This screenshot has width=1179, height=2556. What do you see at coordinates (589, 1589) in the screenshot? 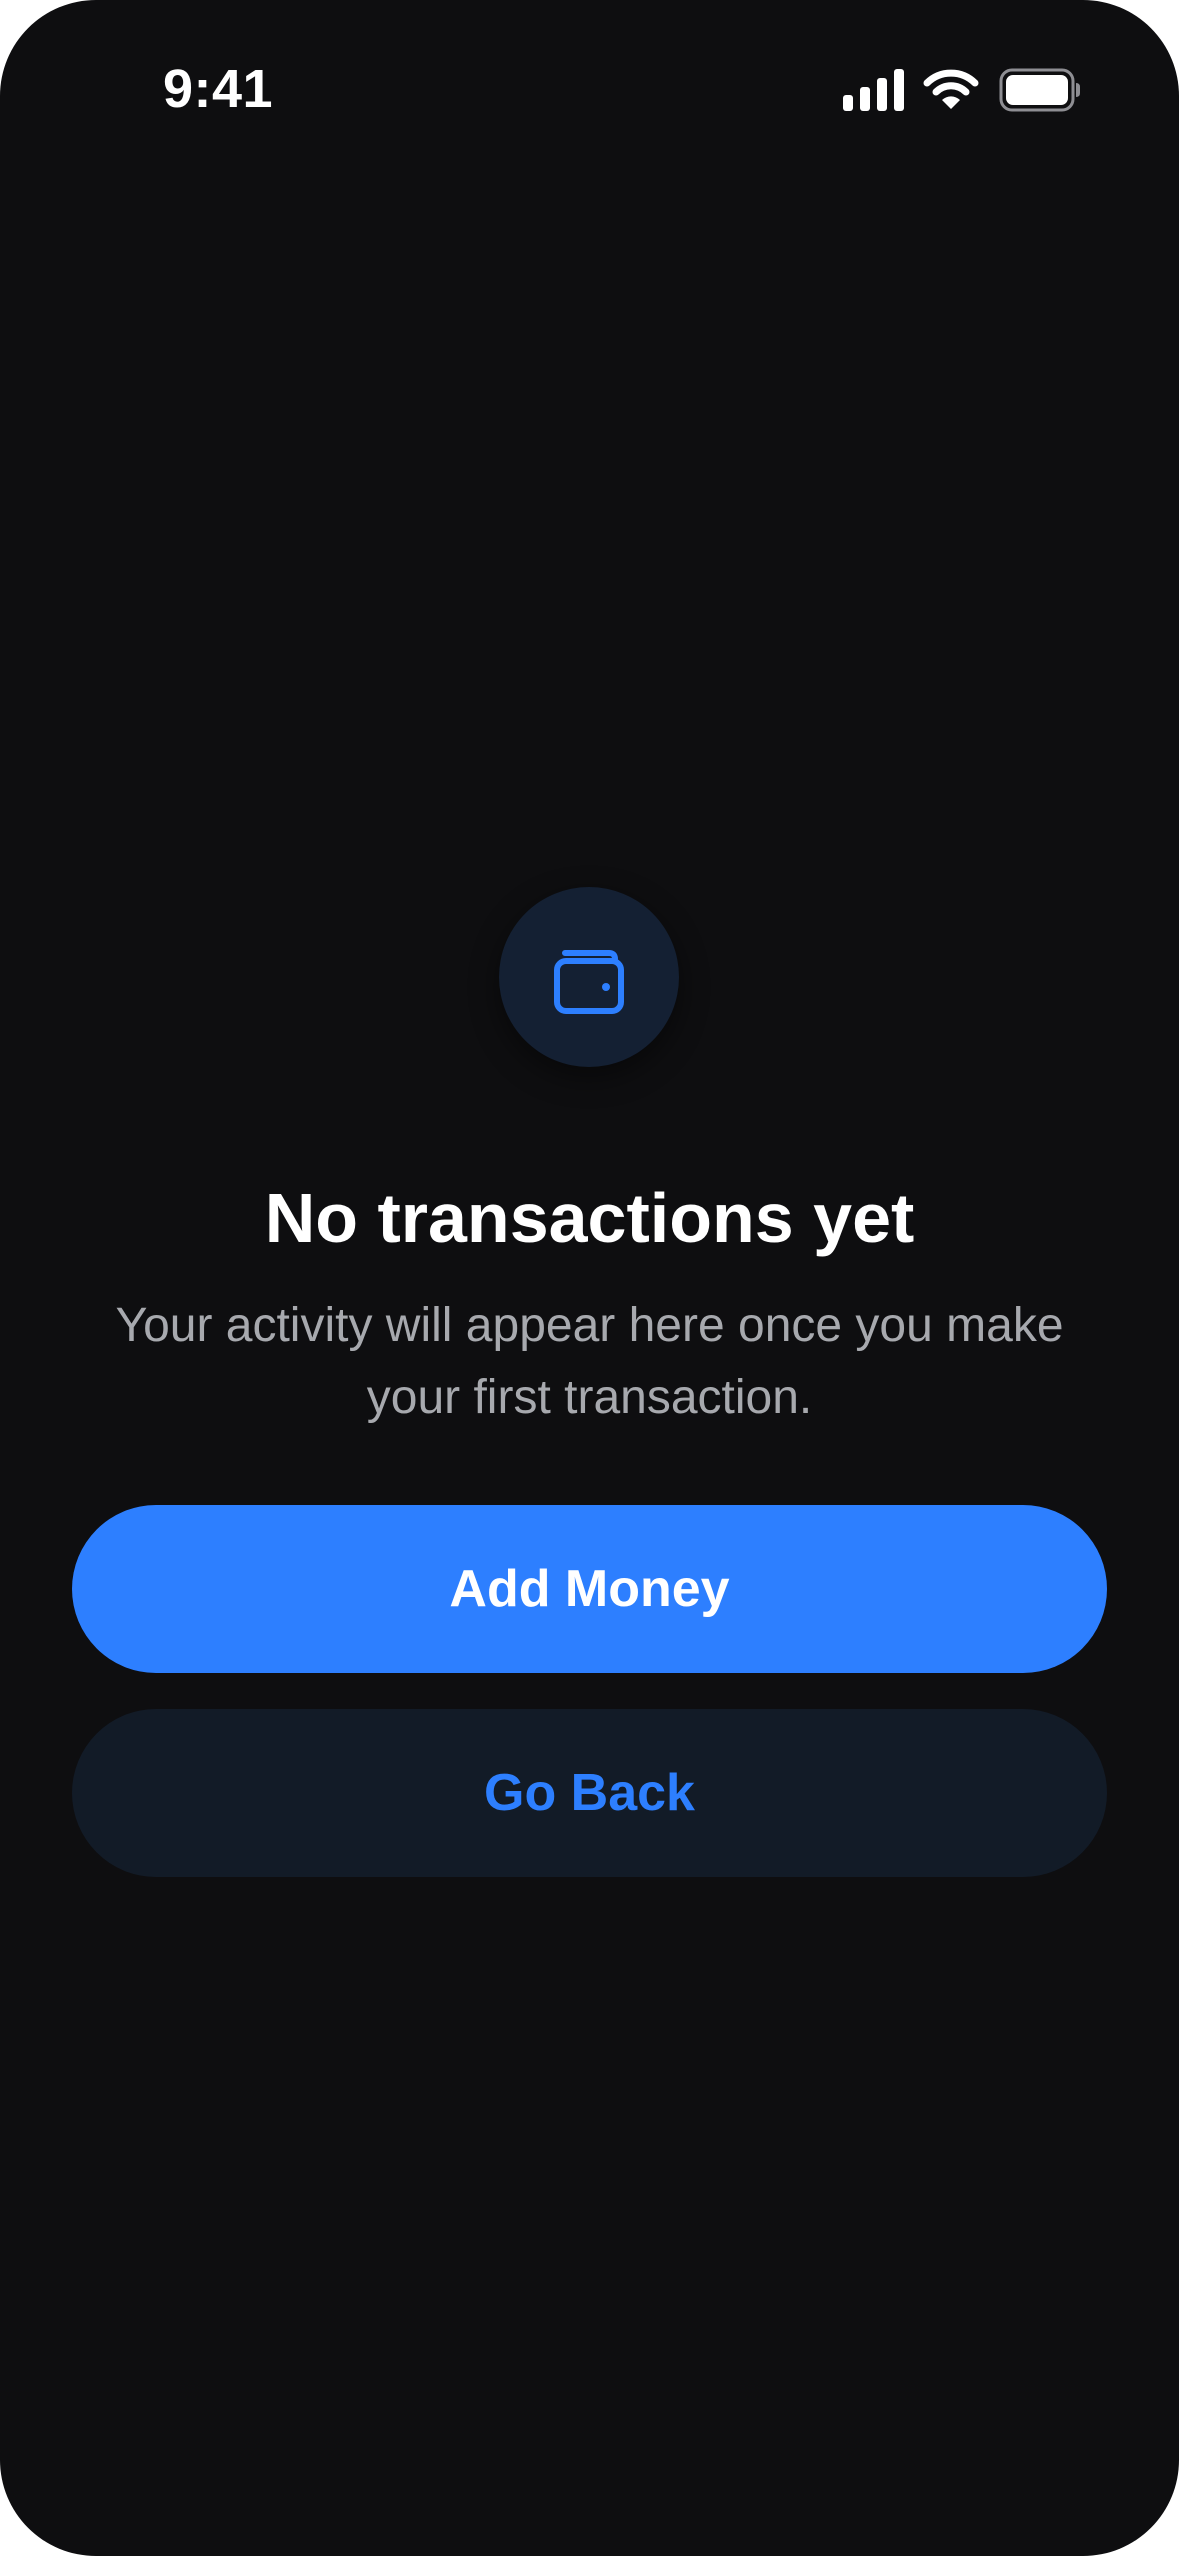
I see `add-money-button: Add Money` at bounding box center [589, 1589].